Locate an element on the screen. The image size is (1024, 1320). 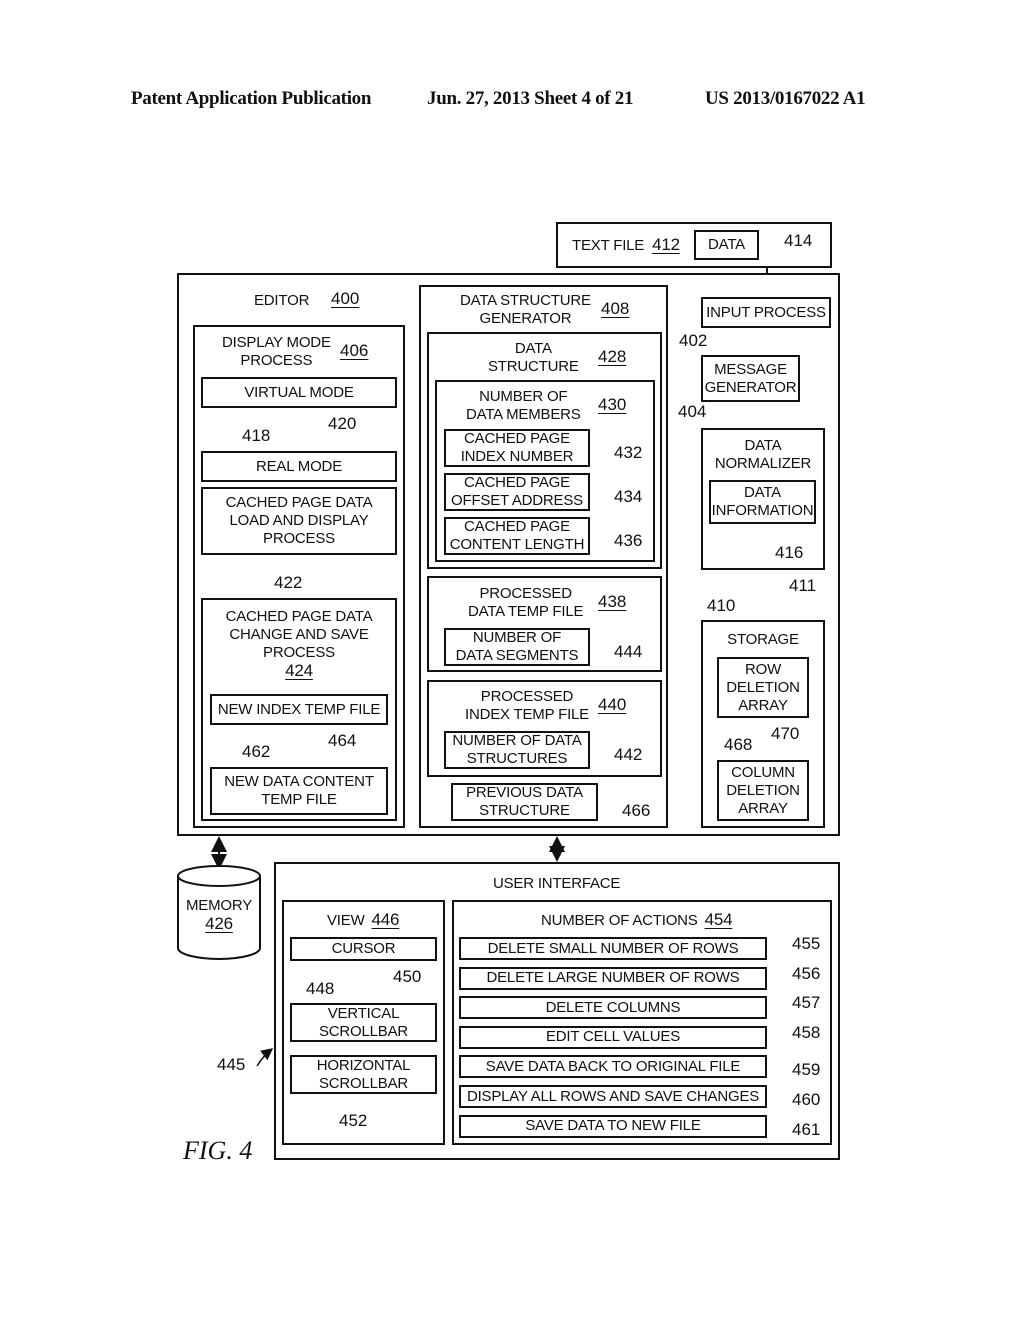
col-line2: DELETION is located at coordinates (763, 790).